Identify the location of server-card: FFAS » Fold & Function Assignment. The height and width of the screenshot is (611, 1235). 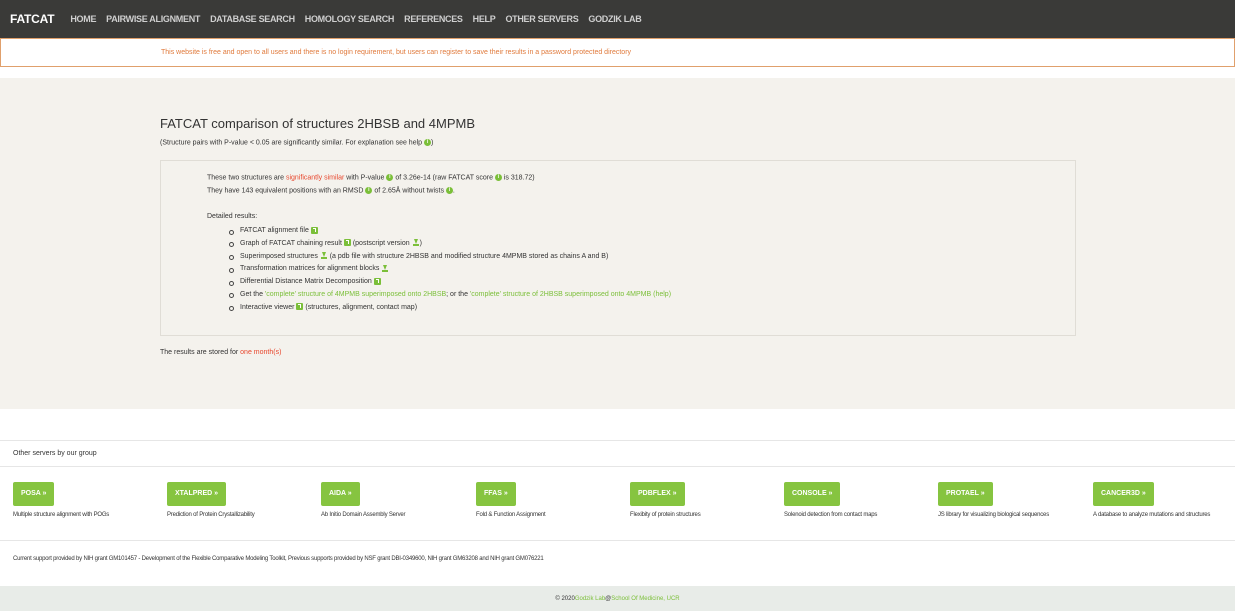
(548, 501).